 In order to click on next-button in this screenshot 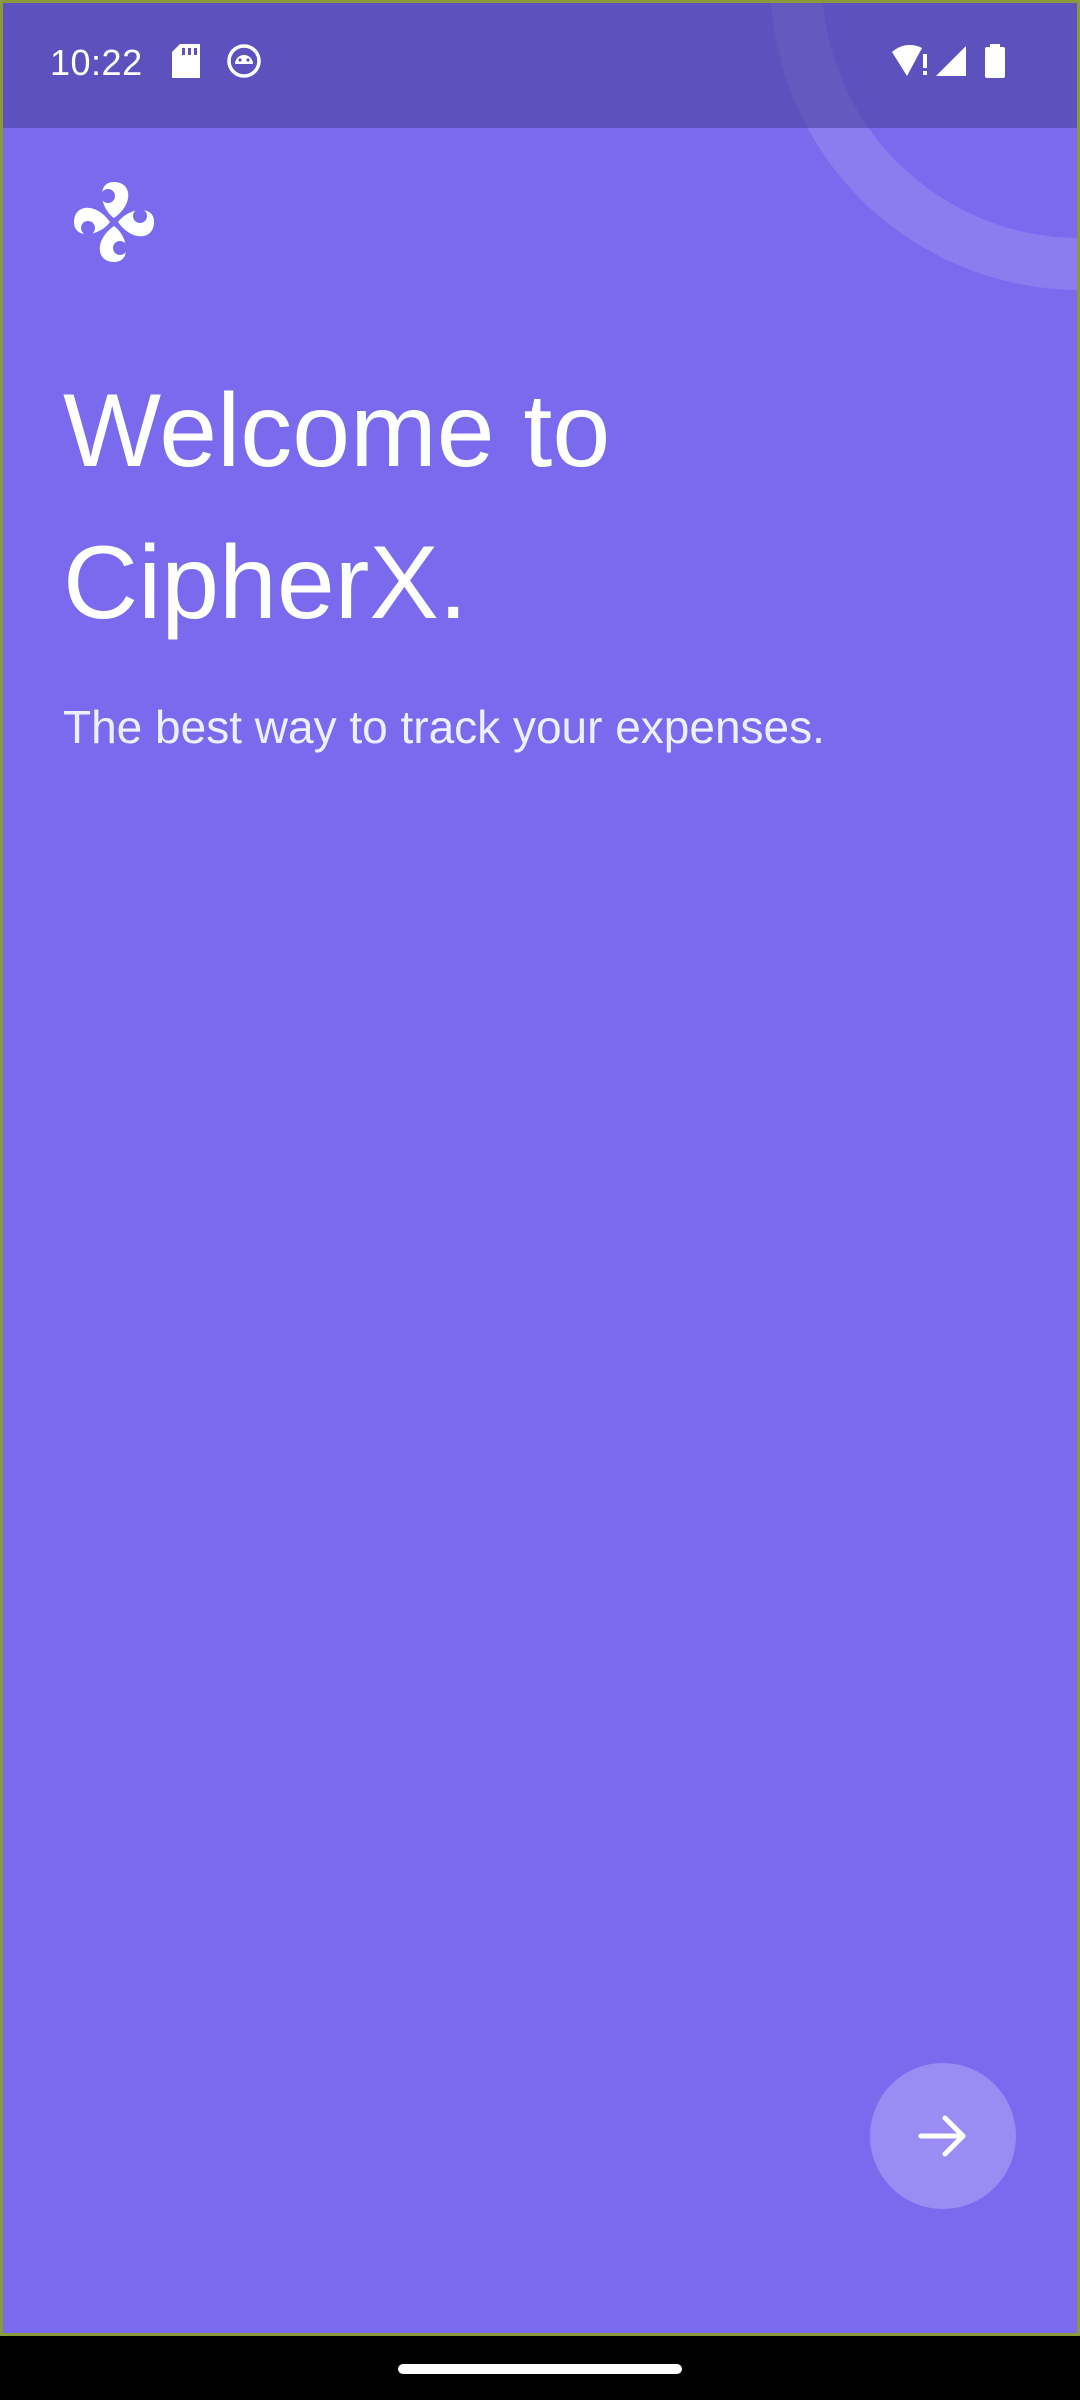, I will do `click(943, 2136)`.